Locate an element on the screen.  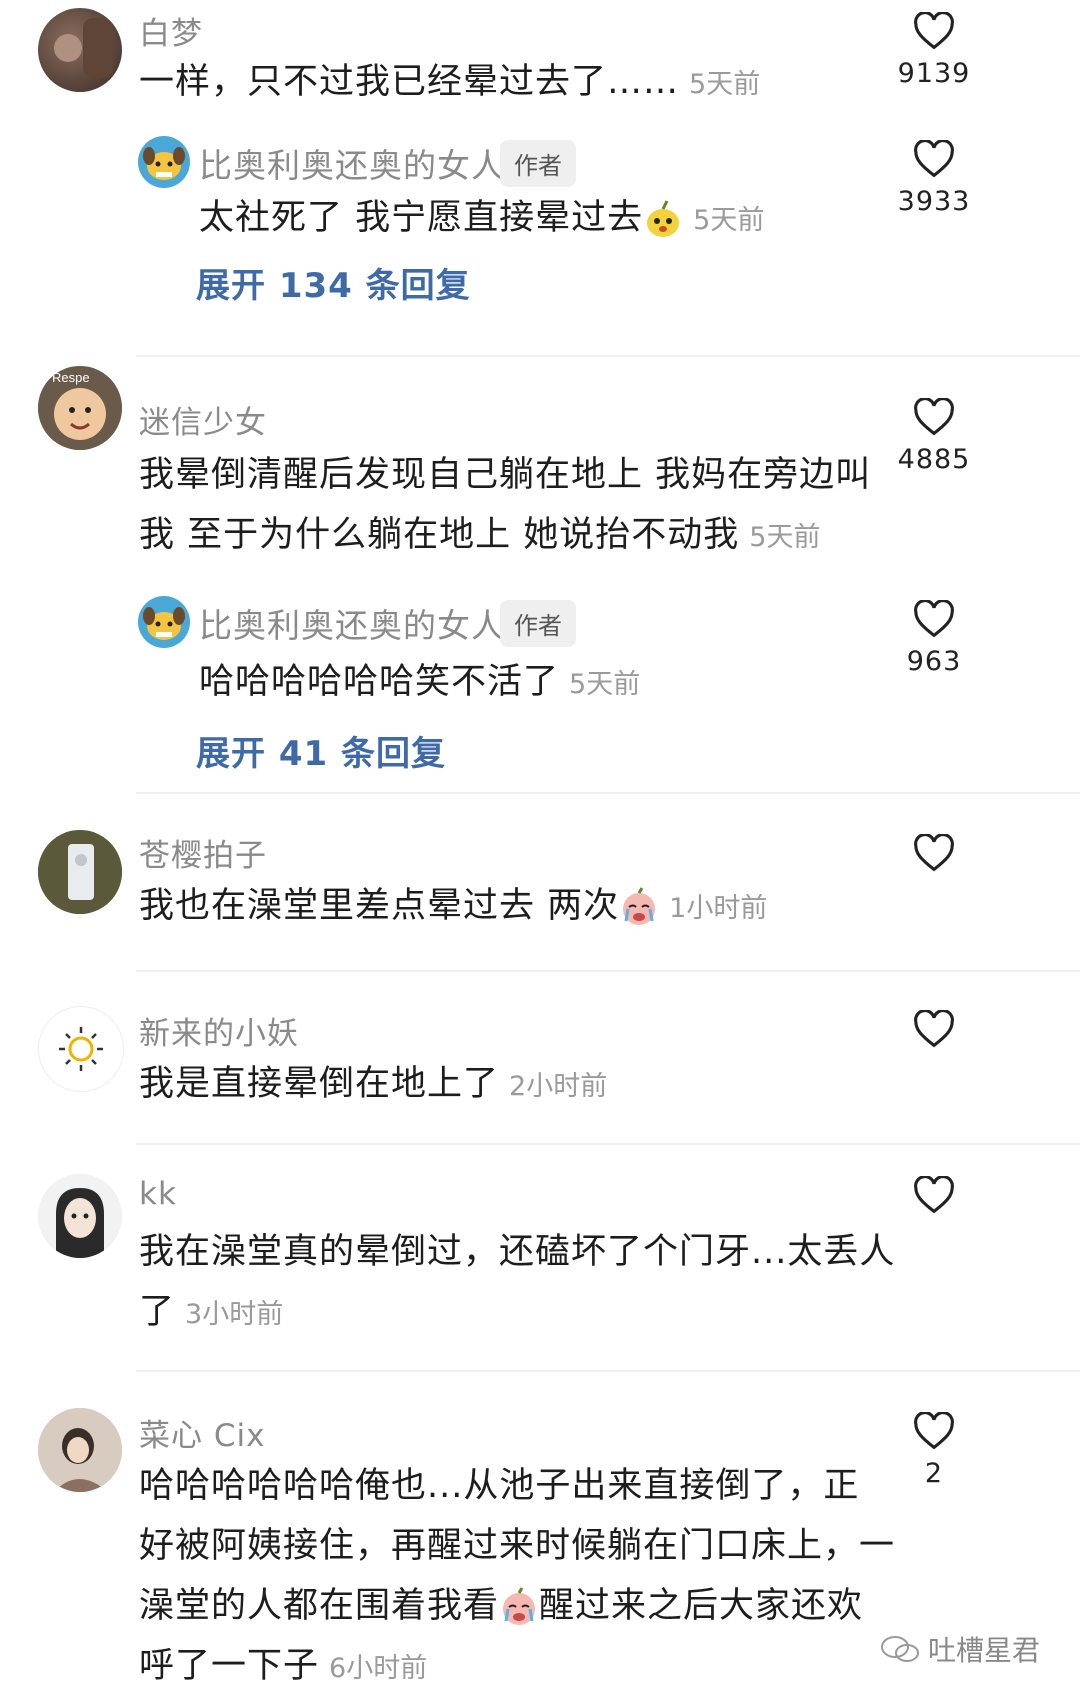
comment-text: 太社死了 我宁愿直接晕过去 5天前 is located at coordinates (482, 218).